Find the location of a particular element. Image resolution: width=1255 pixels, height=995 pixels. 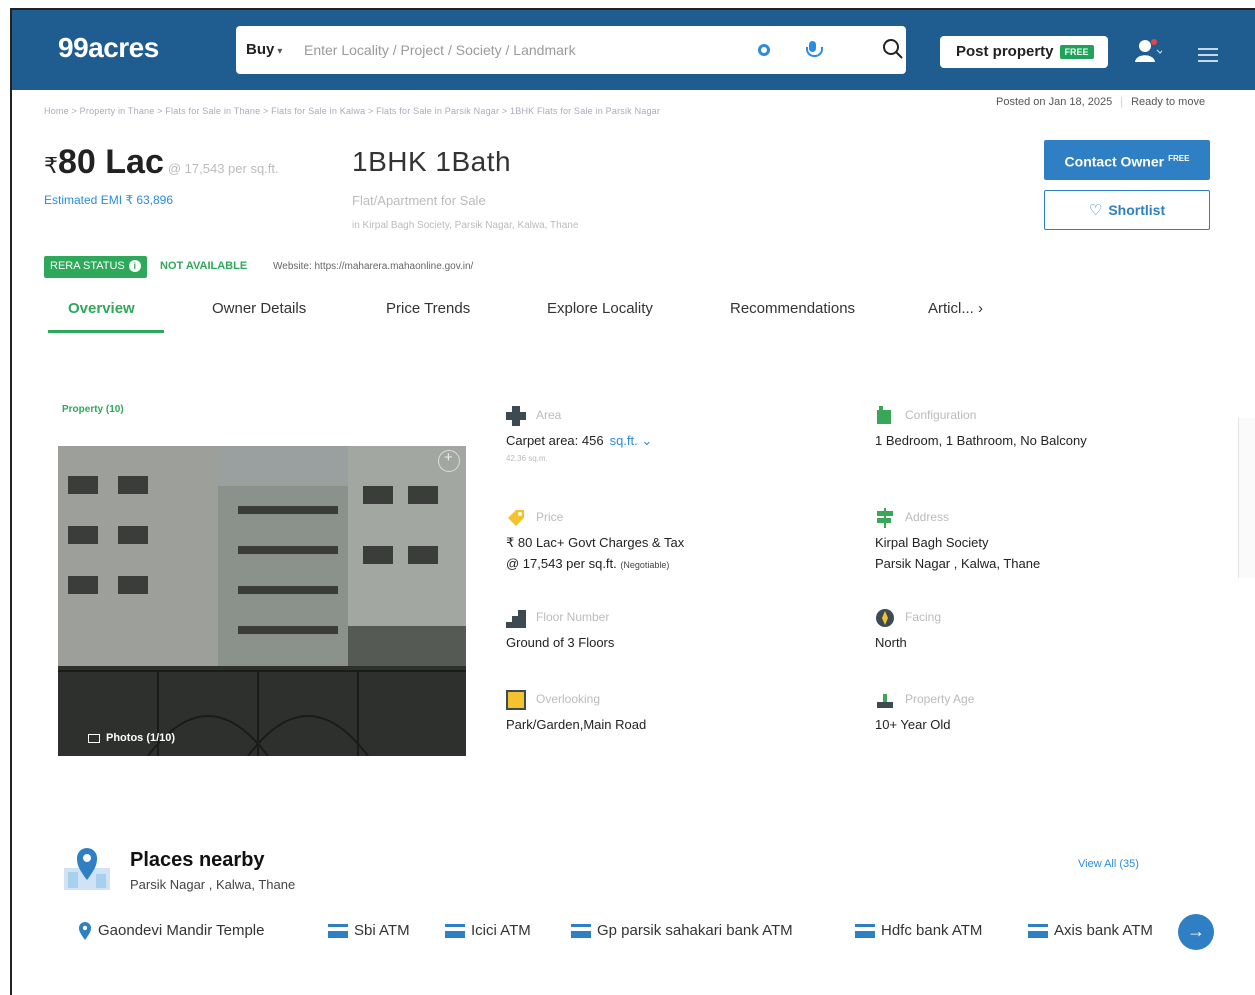

rera-status: NOT AVAILABLE is located at coordinates (204, 266).